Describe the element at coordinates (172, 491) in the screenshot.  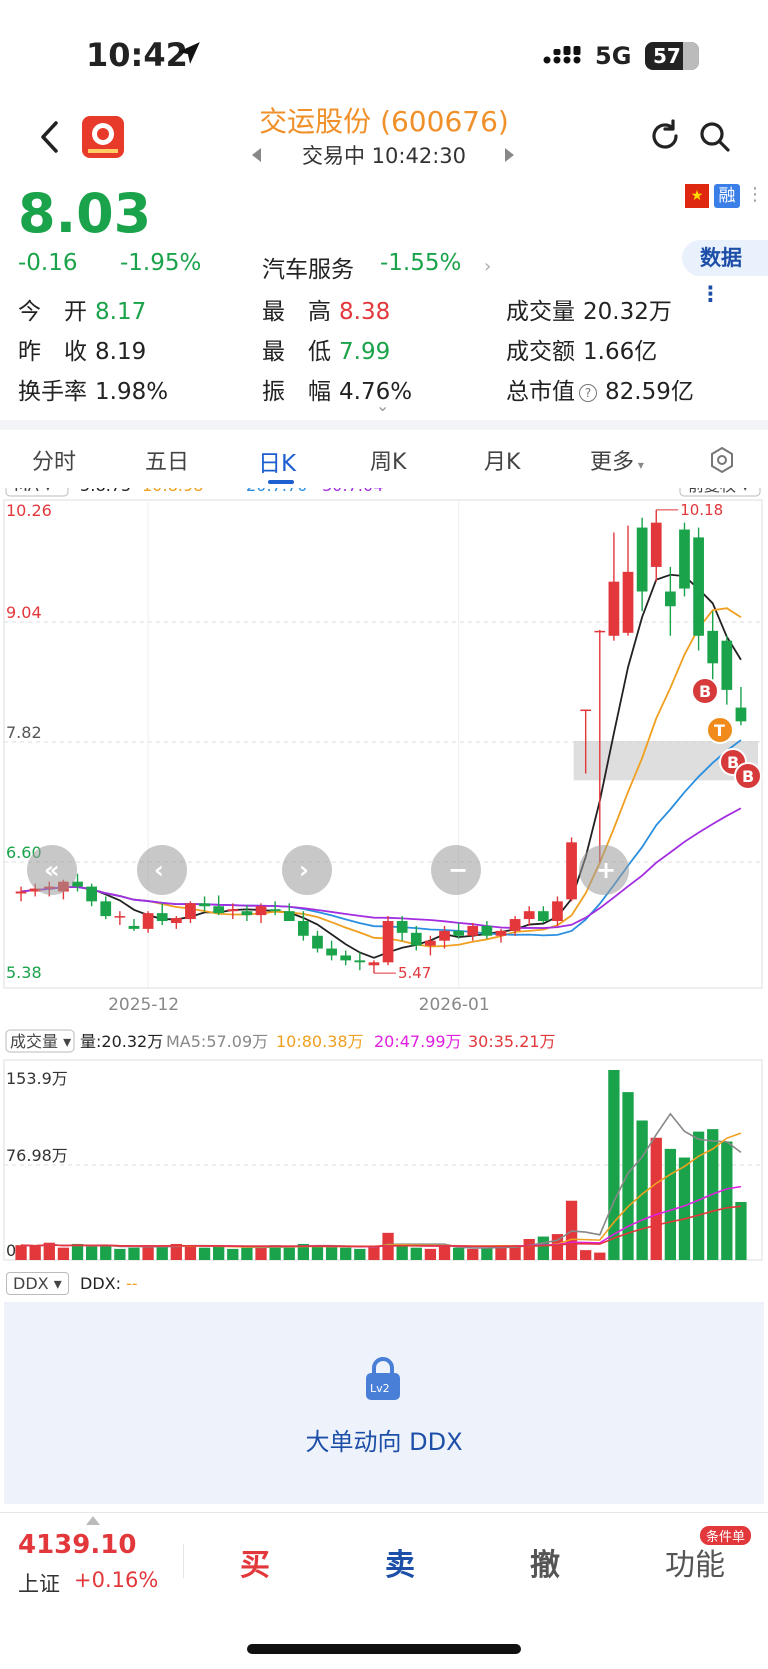
I see `ma-legend-item: 10:8.98` at that location.